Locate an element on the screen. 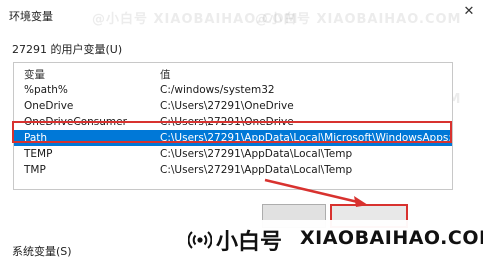 This screenshot has width=483, height=260. brand-name-cn: 小白号 is located at coordinates (249, 242).